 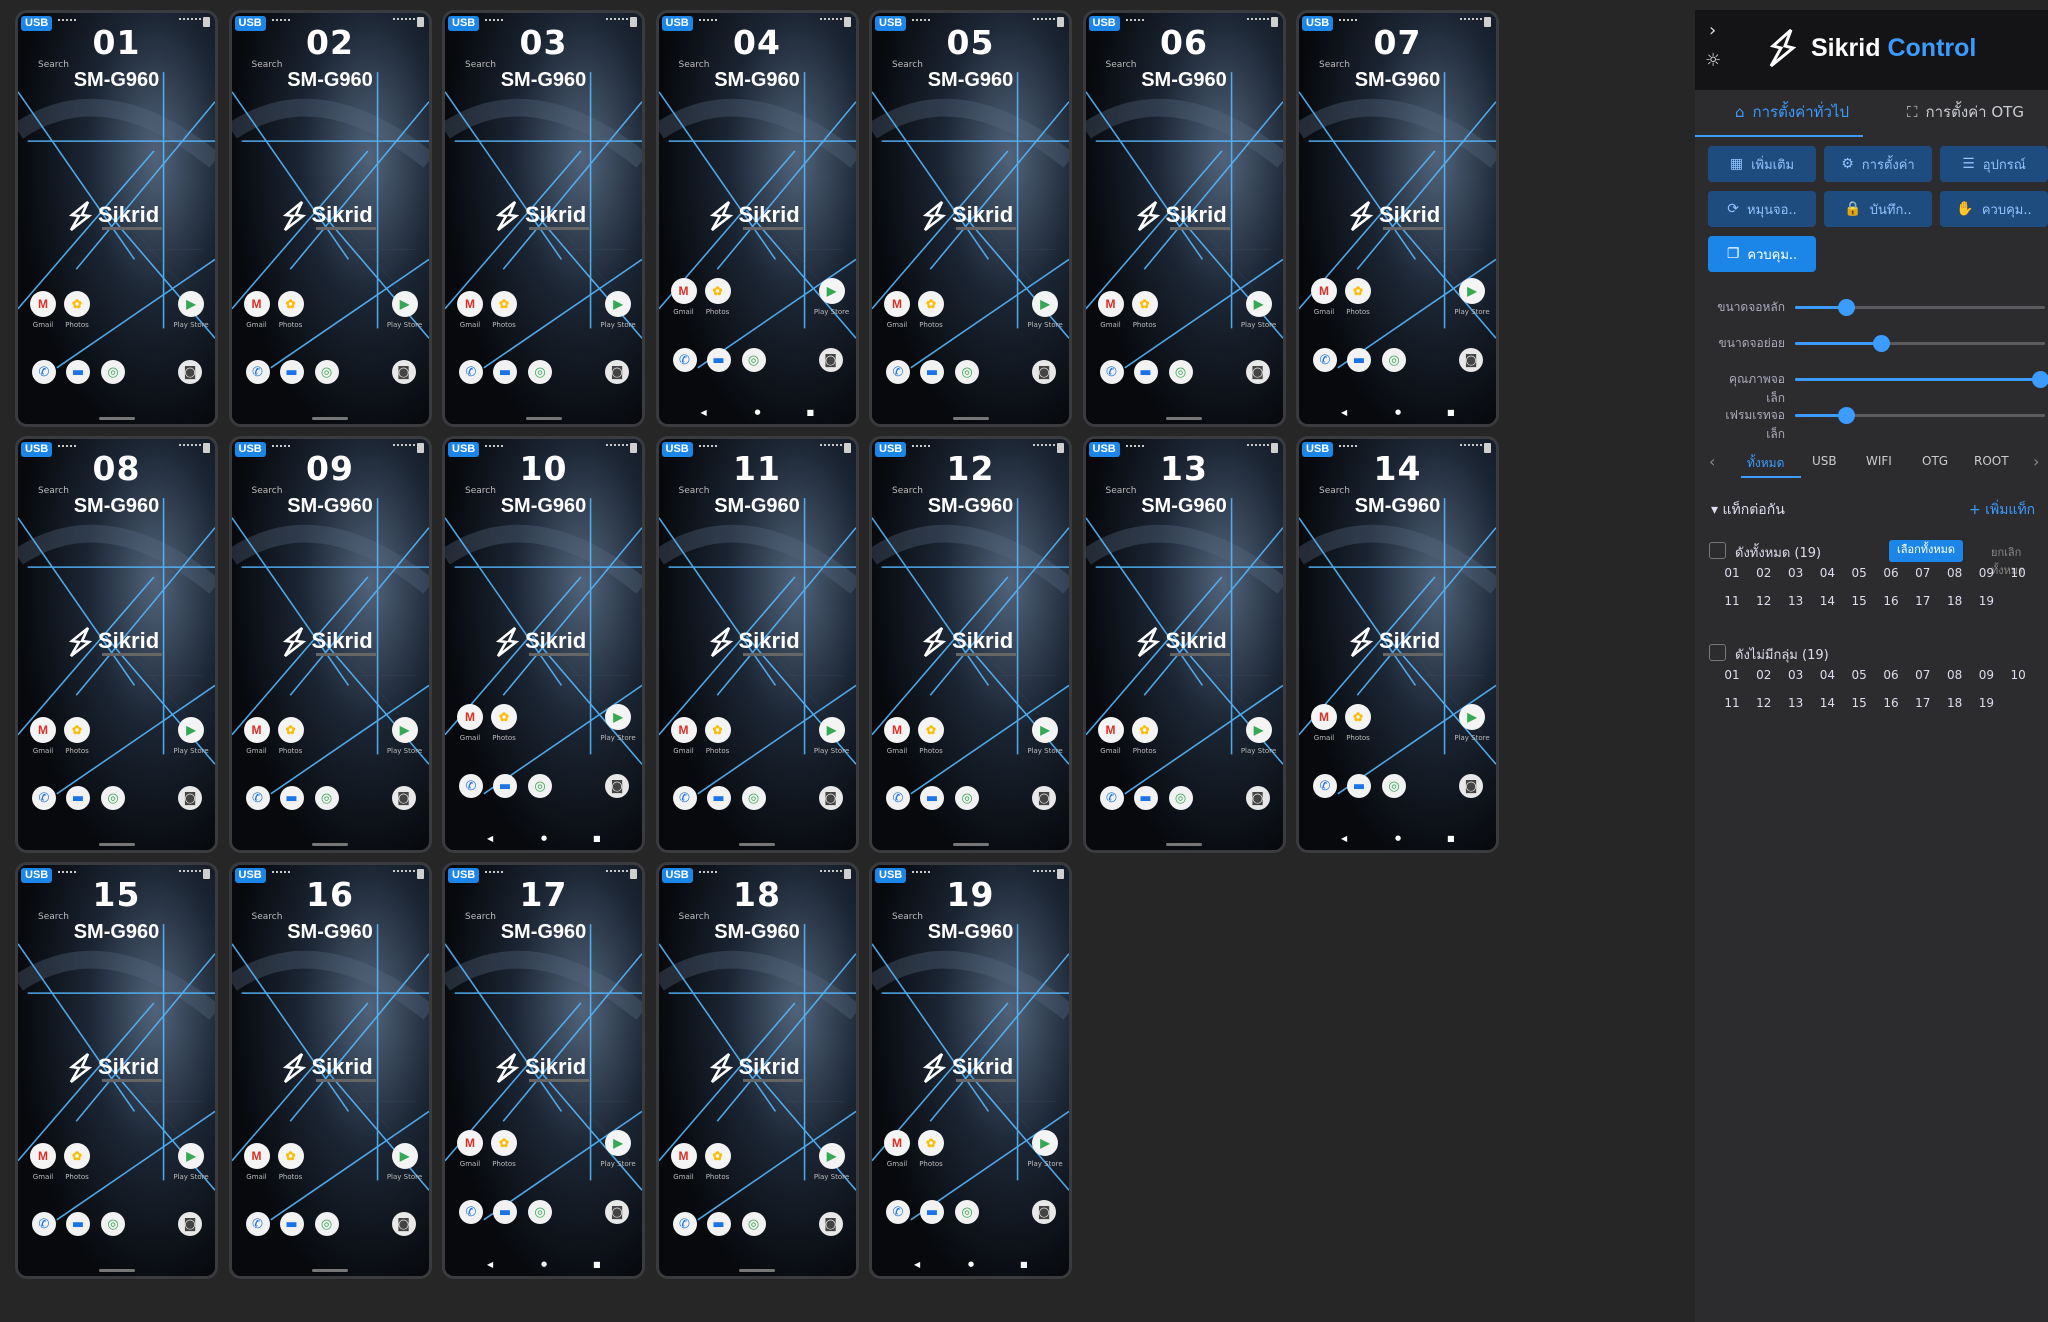 What do you see at coordinates (1859, 709) in the screenshot?
I see `device-chip: 15` at bounding box center [1859, 709].